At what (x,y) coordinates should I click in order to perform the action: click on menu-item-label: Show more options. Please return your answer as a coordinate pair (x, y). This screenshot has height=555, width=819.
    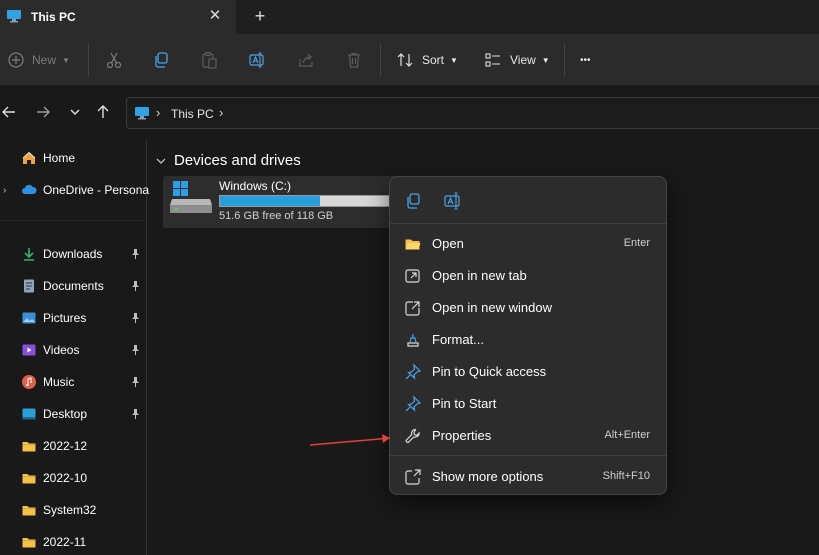
    Looking at the image, I should click on (488, 476).